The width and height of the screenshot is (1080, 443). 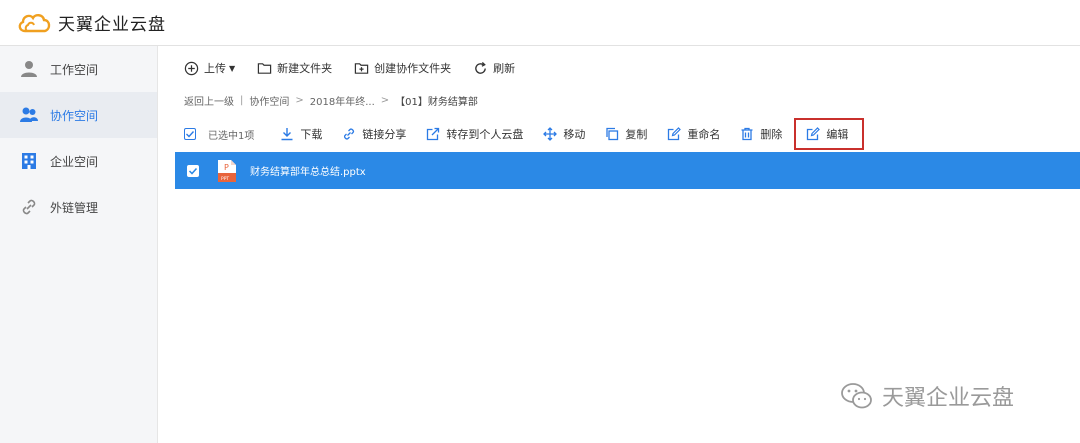 I want to click on new-folder-button: 新建文件夹, so click(x=294, y=68).